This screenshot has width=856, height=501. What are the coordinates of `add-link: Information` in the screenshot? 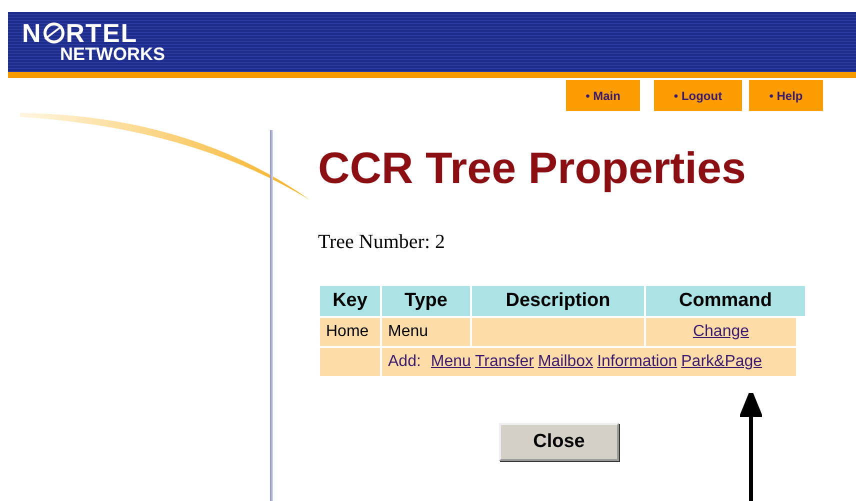 It's located at (637, 362).